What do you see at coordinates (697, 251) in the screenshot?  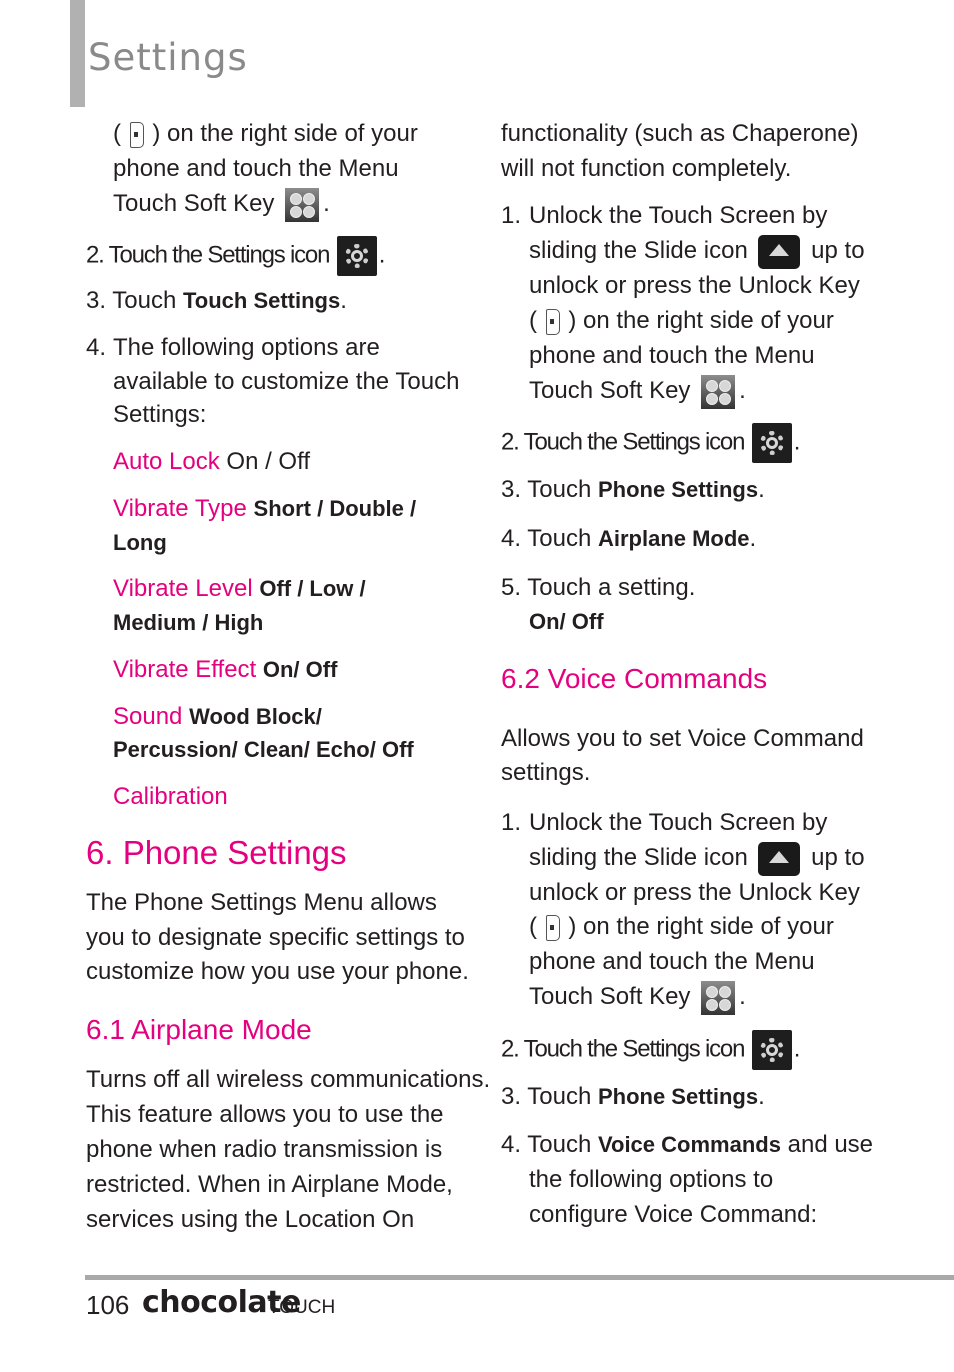 I see `airplane-step-1-line: sliding the Slide icon up to` at bounding box center [697, 251].